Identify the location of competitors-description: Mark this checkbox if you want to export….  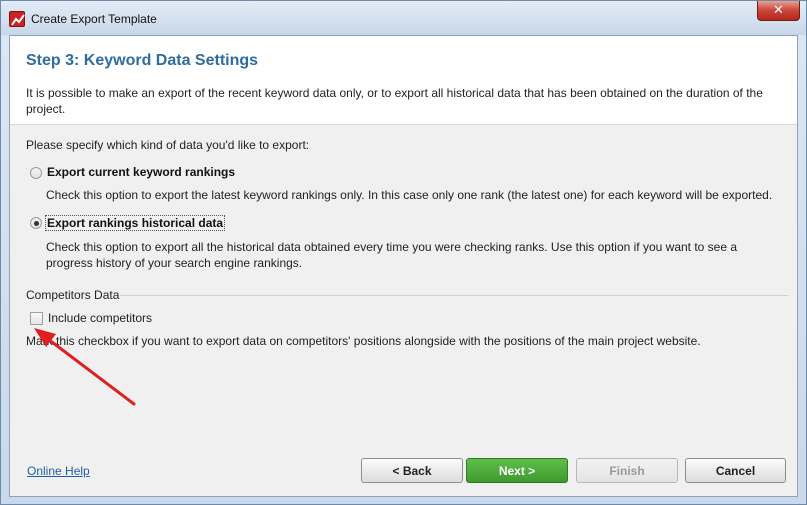
(363, 341).